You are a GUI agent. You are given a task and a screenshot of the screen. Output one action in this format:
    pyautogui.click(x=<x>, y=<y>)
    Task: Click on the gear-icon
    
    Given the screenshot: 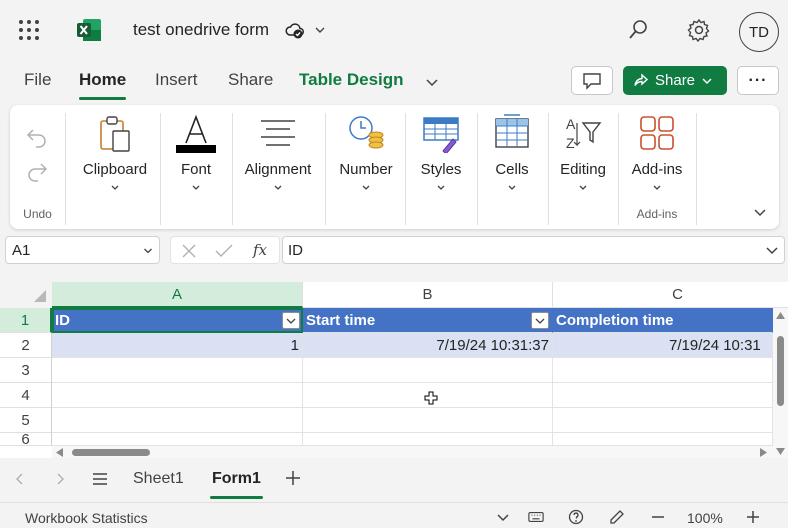 What is the action you would take?
    pyautogui.click(x=699, y=30)
    